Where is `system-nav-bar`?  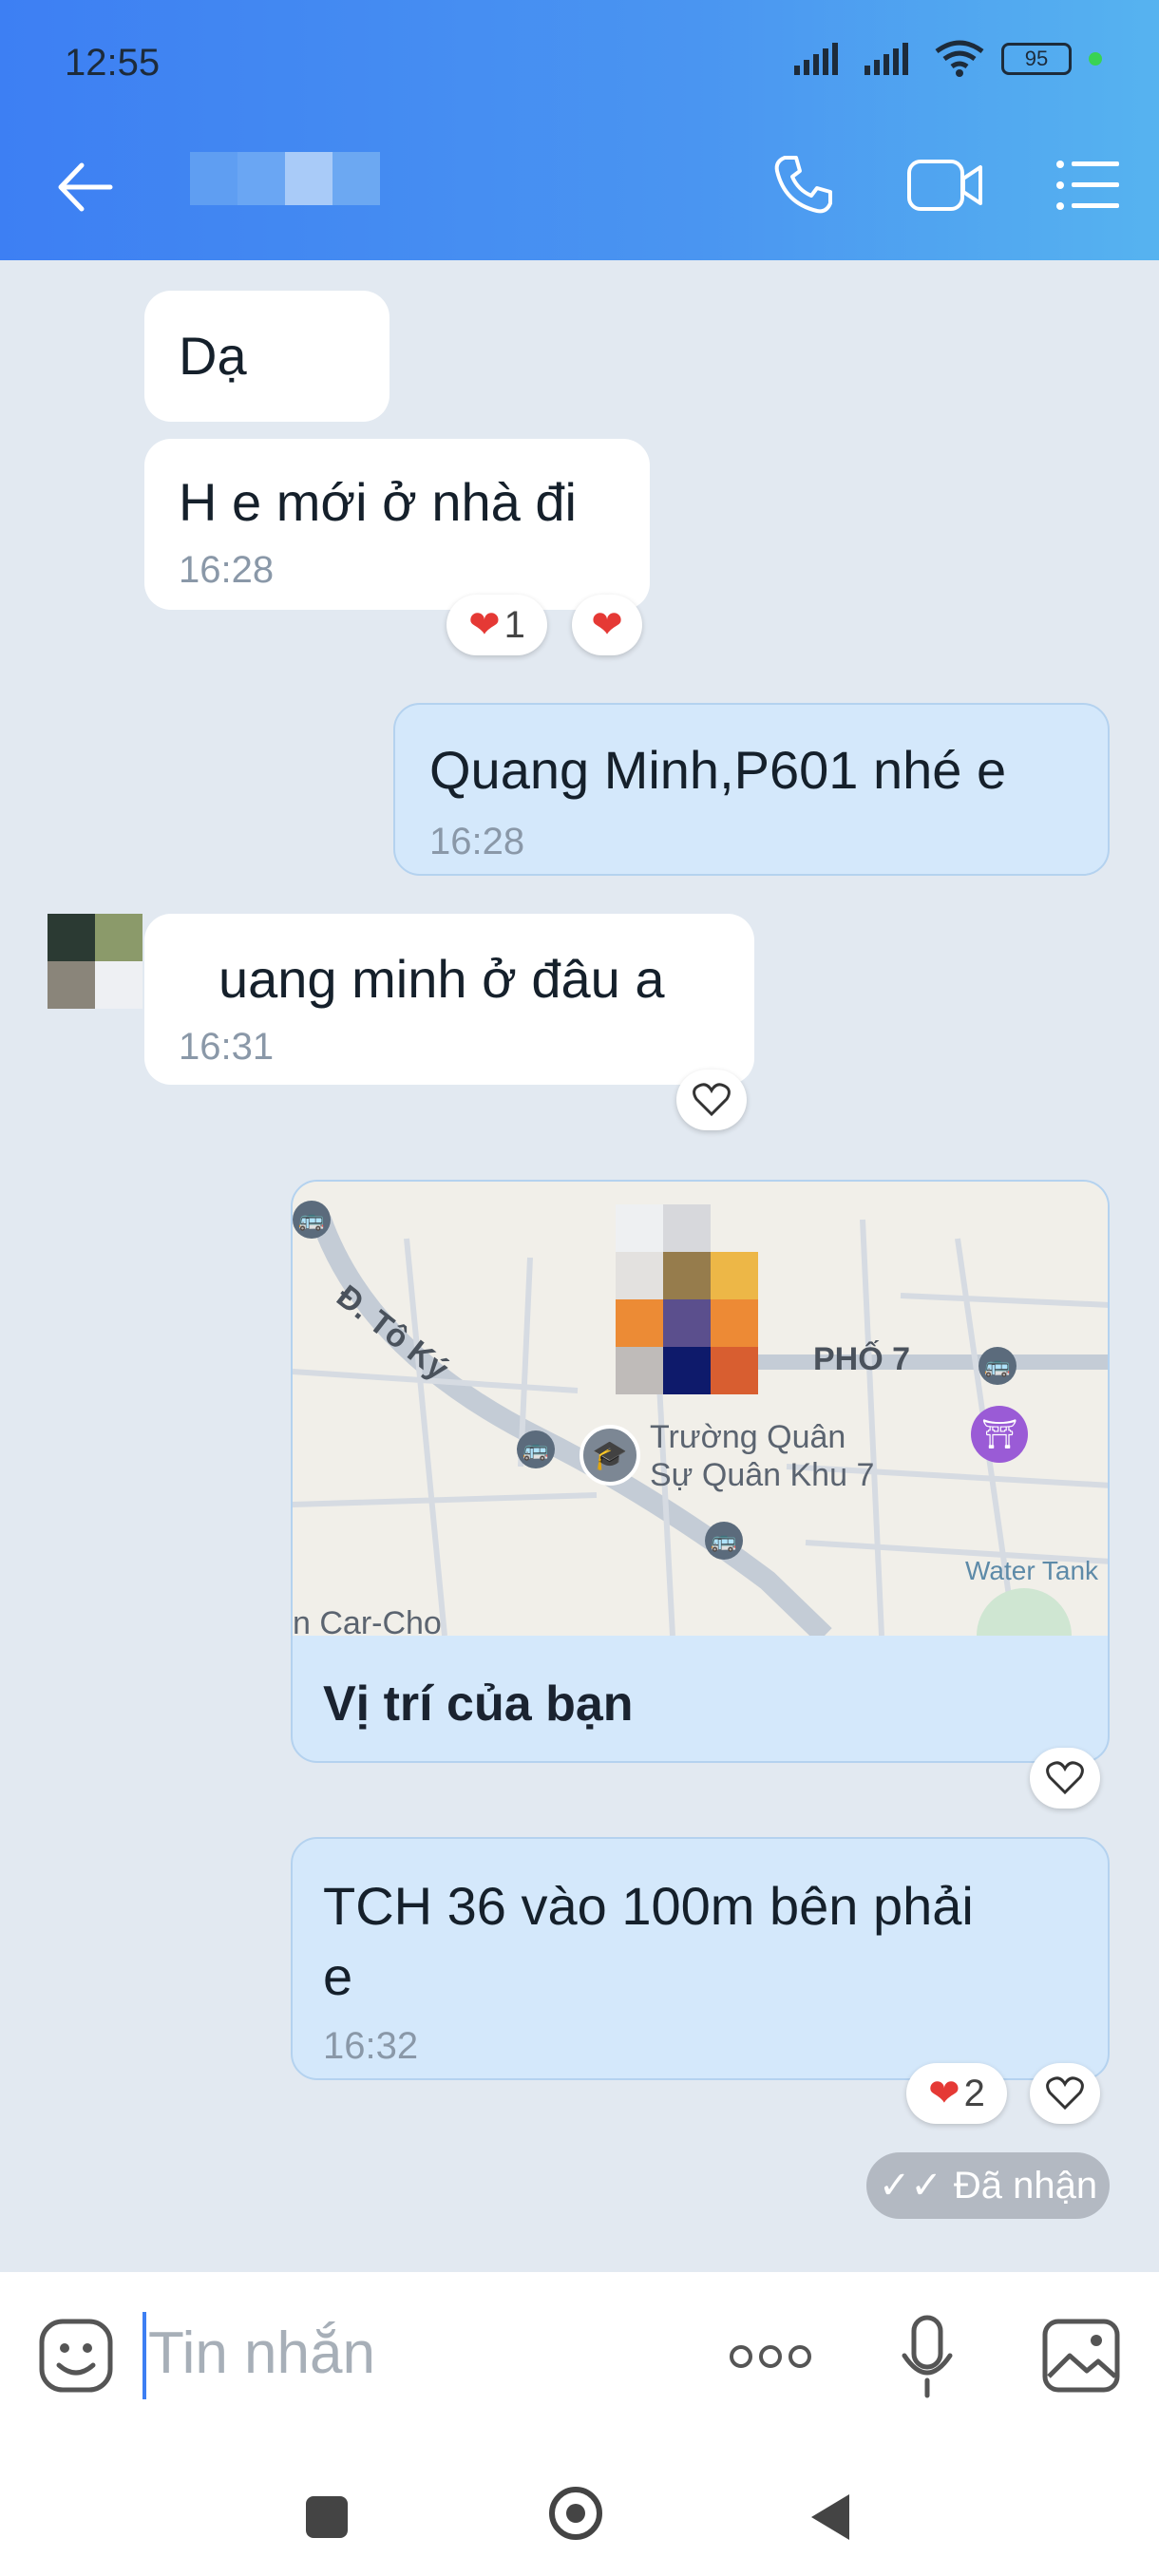
system-nav-bar is located at coordinates (579, 2509).